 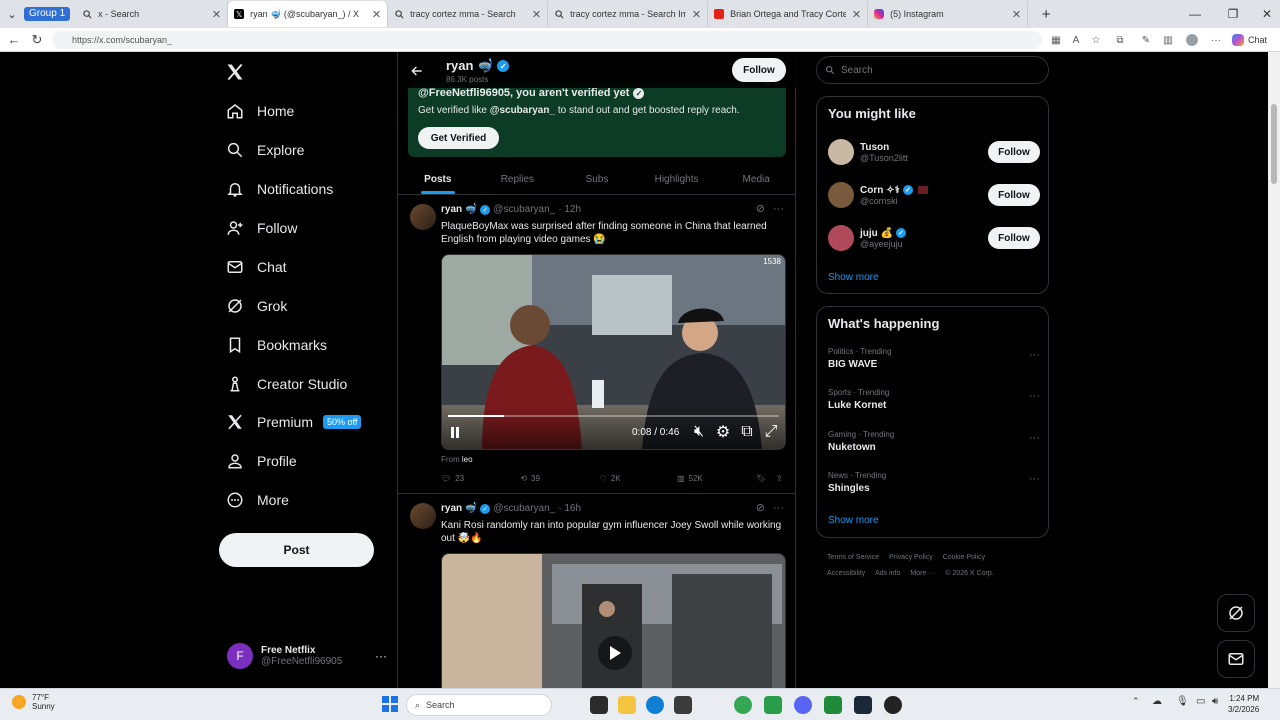 I want to click on url-field: https://x.com/scubaryan_, so click(x=547, y=40).